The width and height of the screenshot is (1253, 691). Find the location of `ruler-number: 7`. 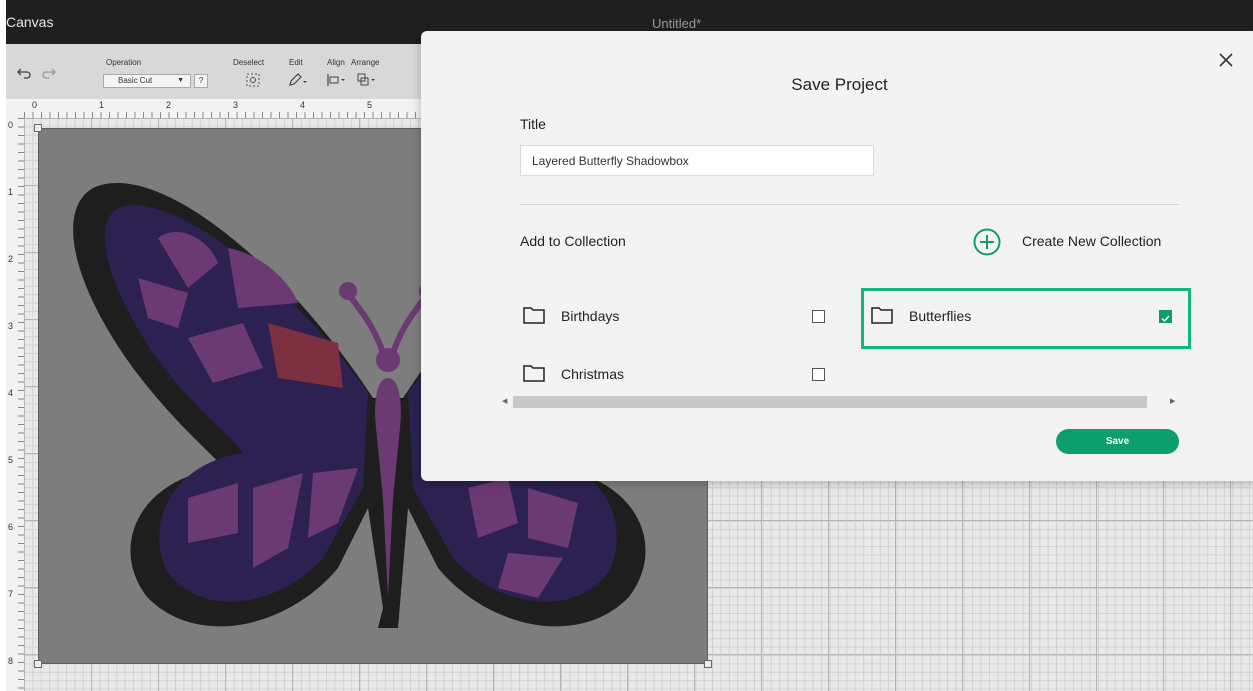

ruler-number: 7 is located at coordinates (11, 594).